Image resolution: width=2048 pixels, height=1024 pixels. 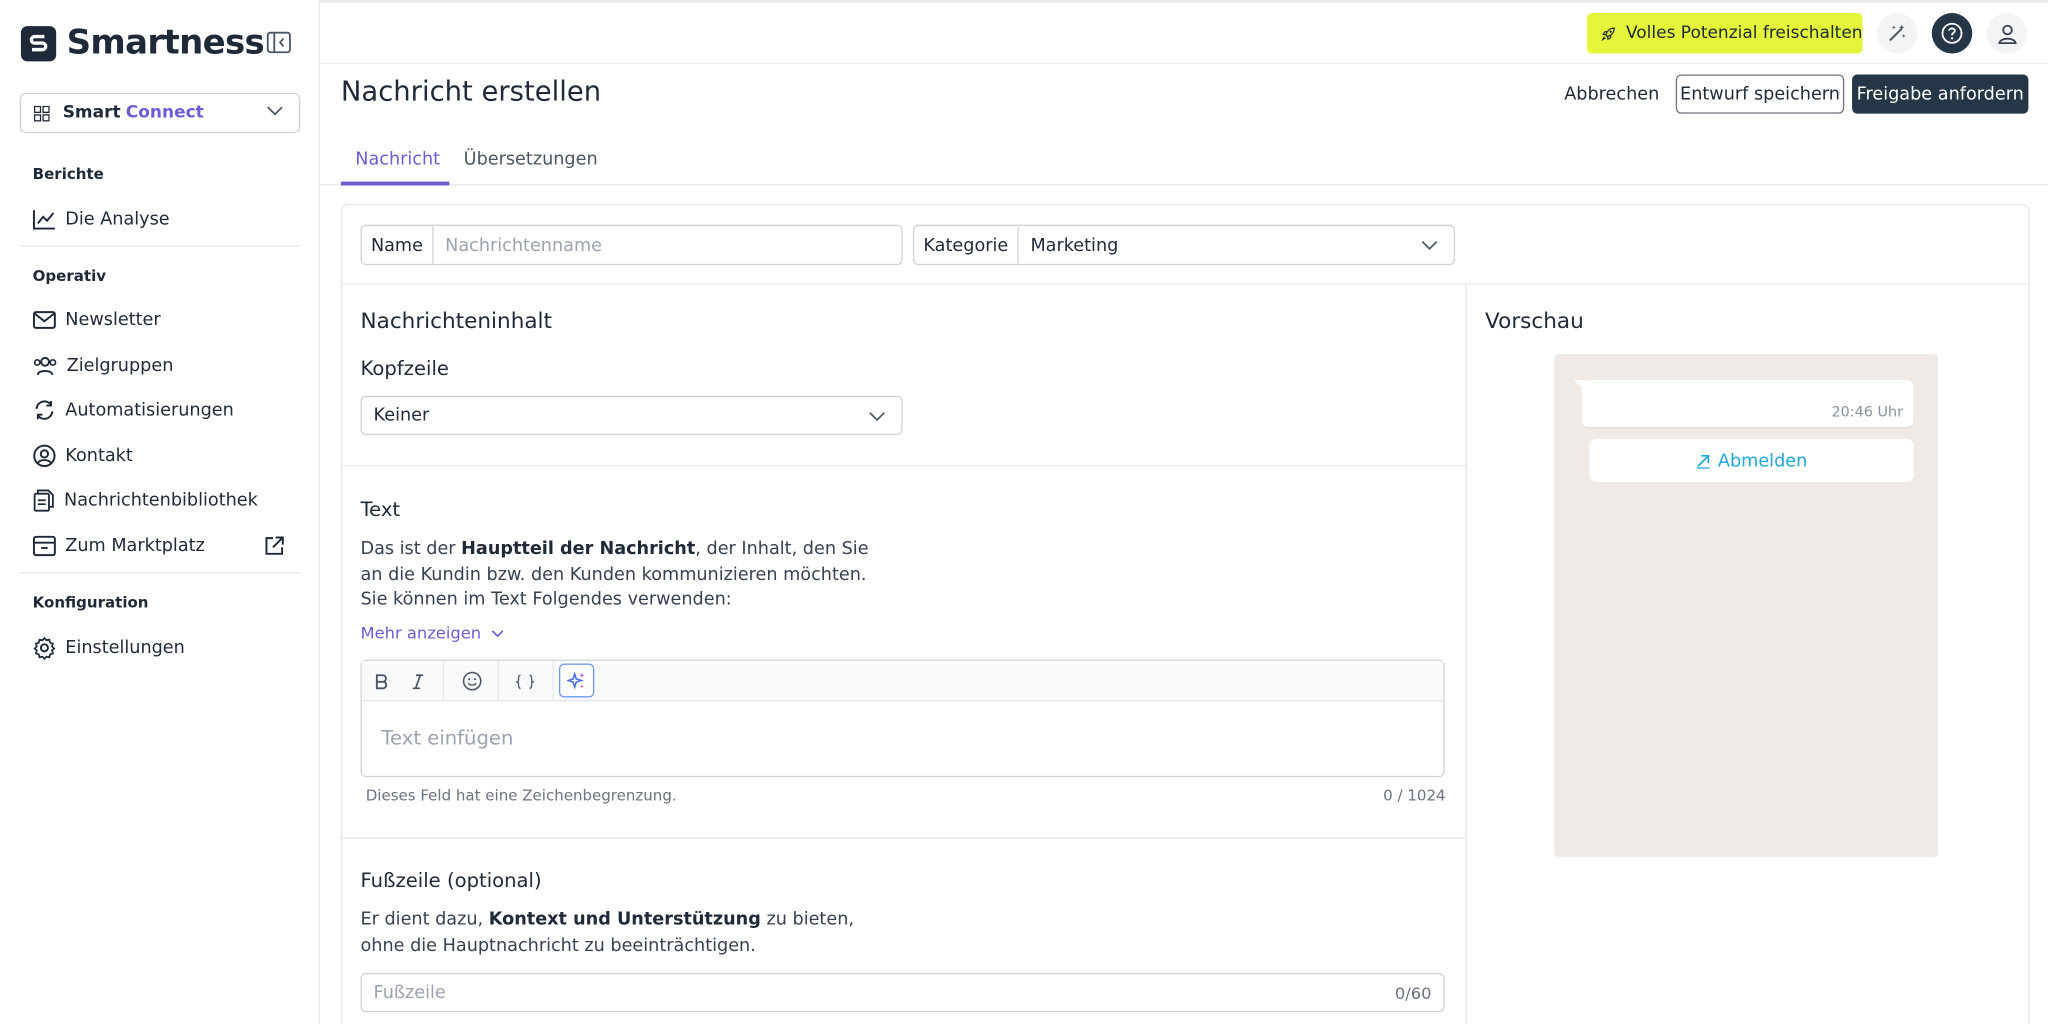 What do you see at coordinates (1760, 94) in the screenshot?
I see `save-draft-button: Entwurf speichern` at bounding box center [1760, 94].